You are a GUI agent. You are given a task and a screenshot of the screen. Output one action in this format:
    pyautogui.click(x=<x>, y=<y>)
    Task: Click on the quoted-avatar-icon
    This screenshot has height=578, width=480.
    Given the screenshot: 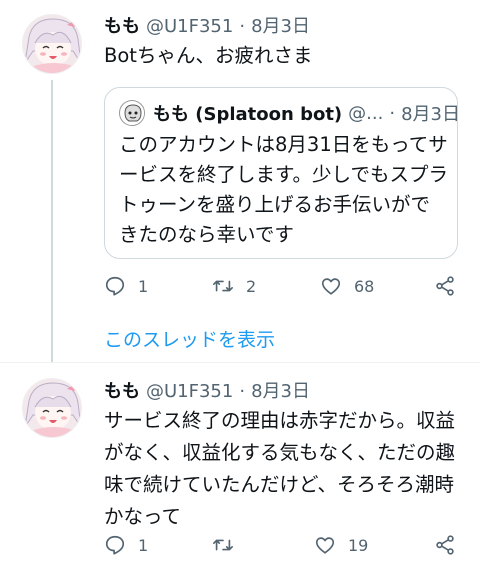 What is the action you would take?
    pyautogui.click(x=132, y=113)
    